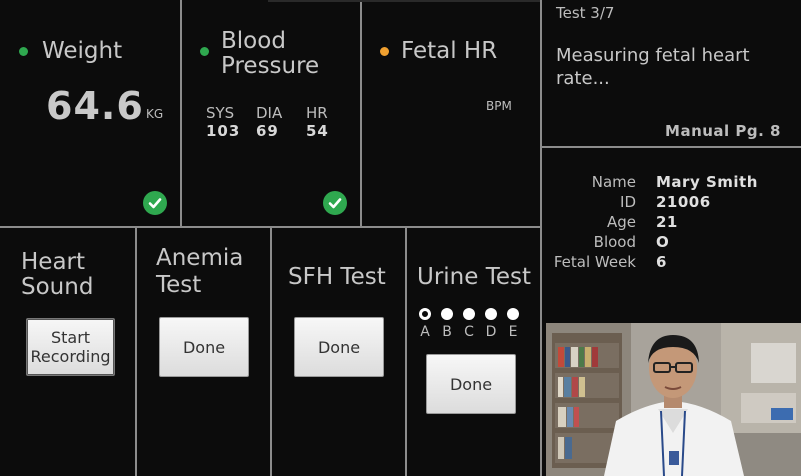  Describe the element at coordinates (155, 114) in the screenshot. I see `weight-unit: KG` at that location.